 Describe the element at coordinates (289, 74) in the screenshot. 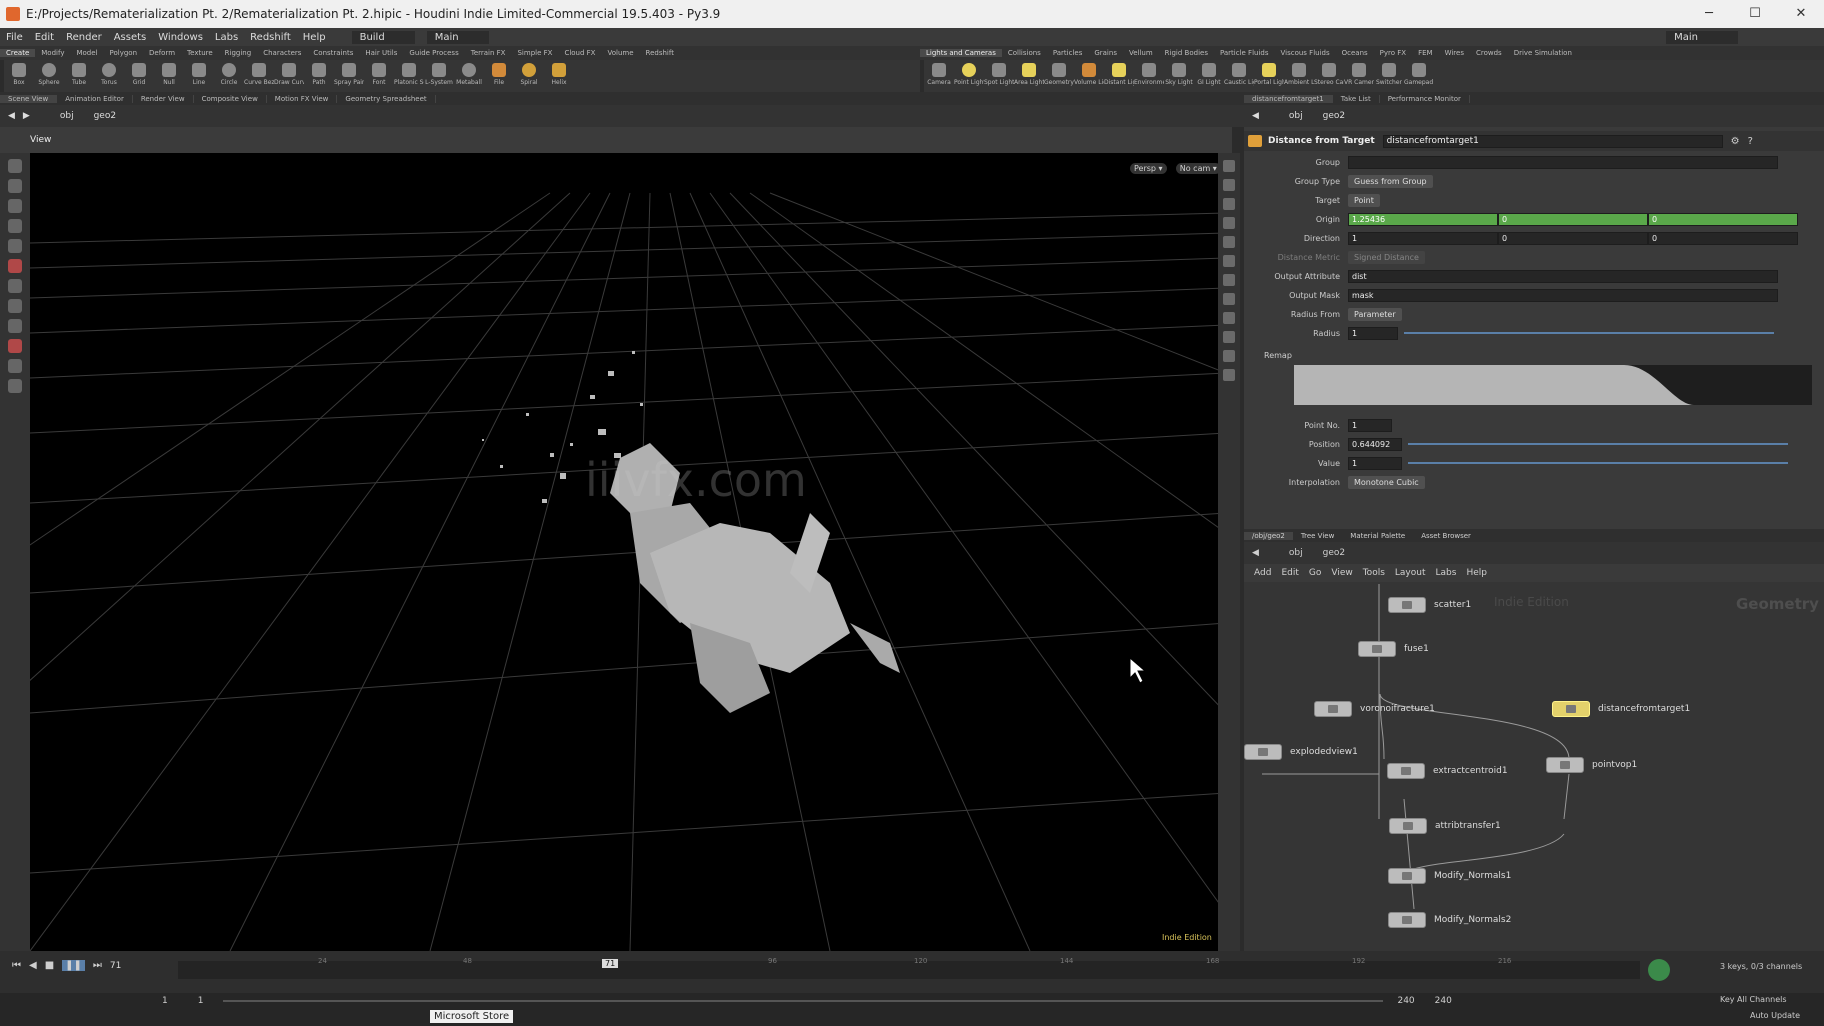

I see `tool-draw-curve: Draw Curve` at that location.